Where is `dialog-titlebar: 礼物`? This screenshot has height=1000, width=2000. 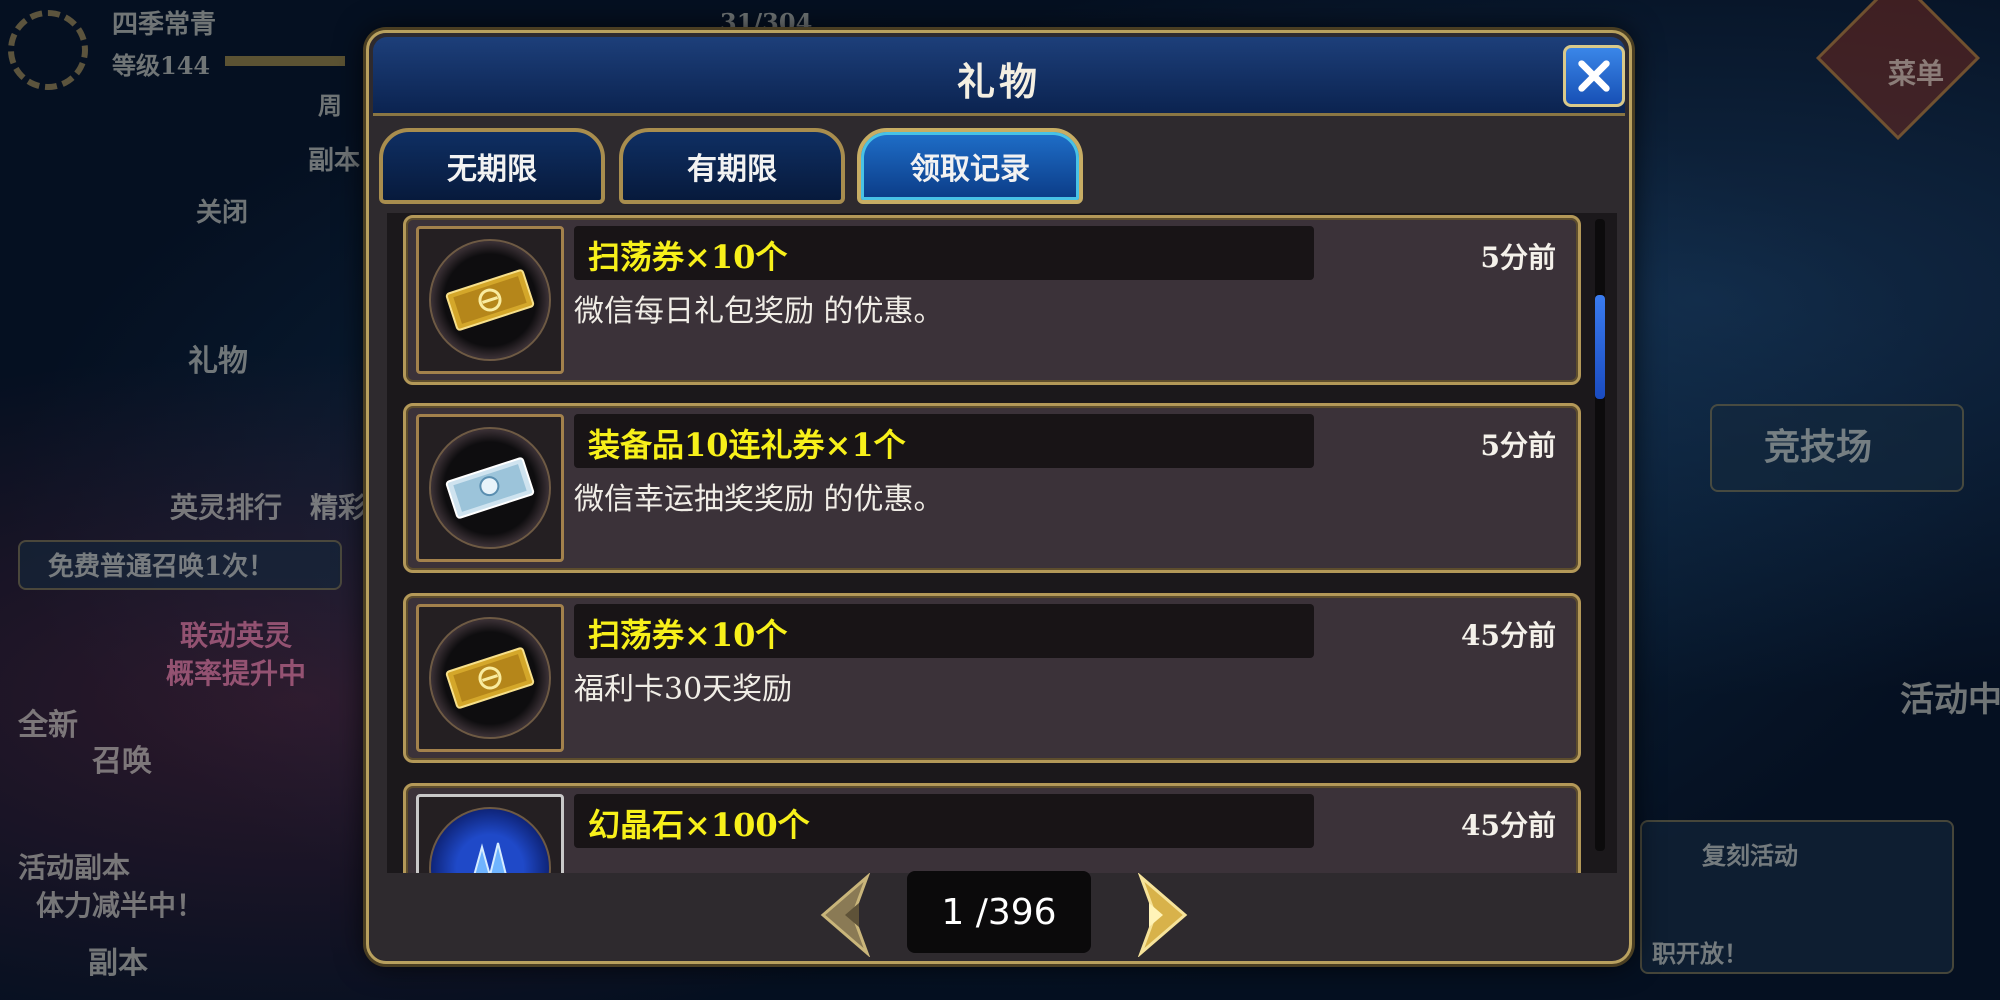
dialog-titlebar: 礼物 is located at coordinates (999, 76).